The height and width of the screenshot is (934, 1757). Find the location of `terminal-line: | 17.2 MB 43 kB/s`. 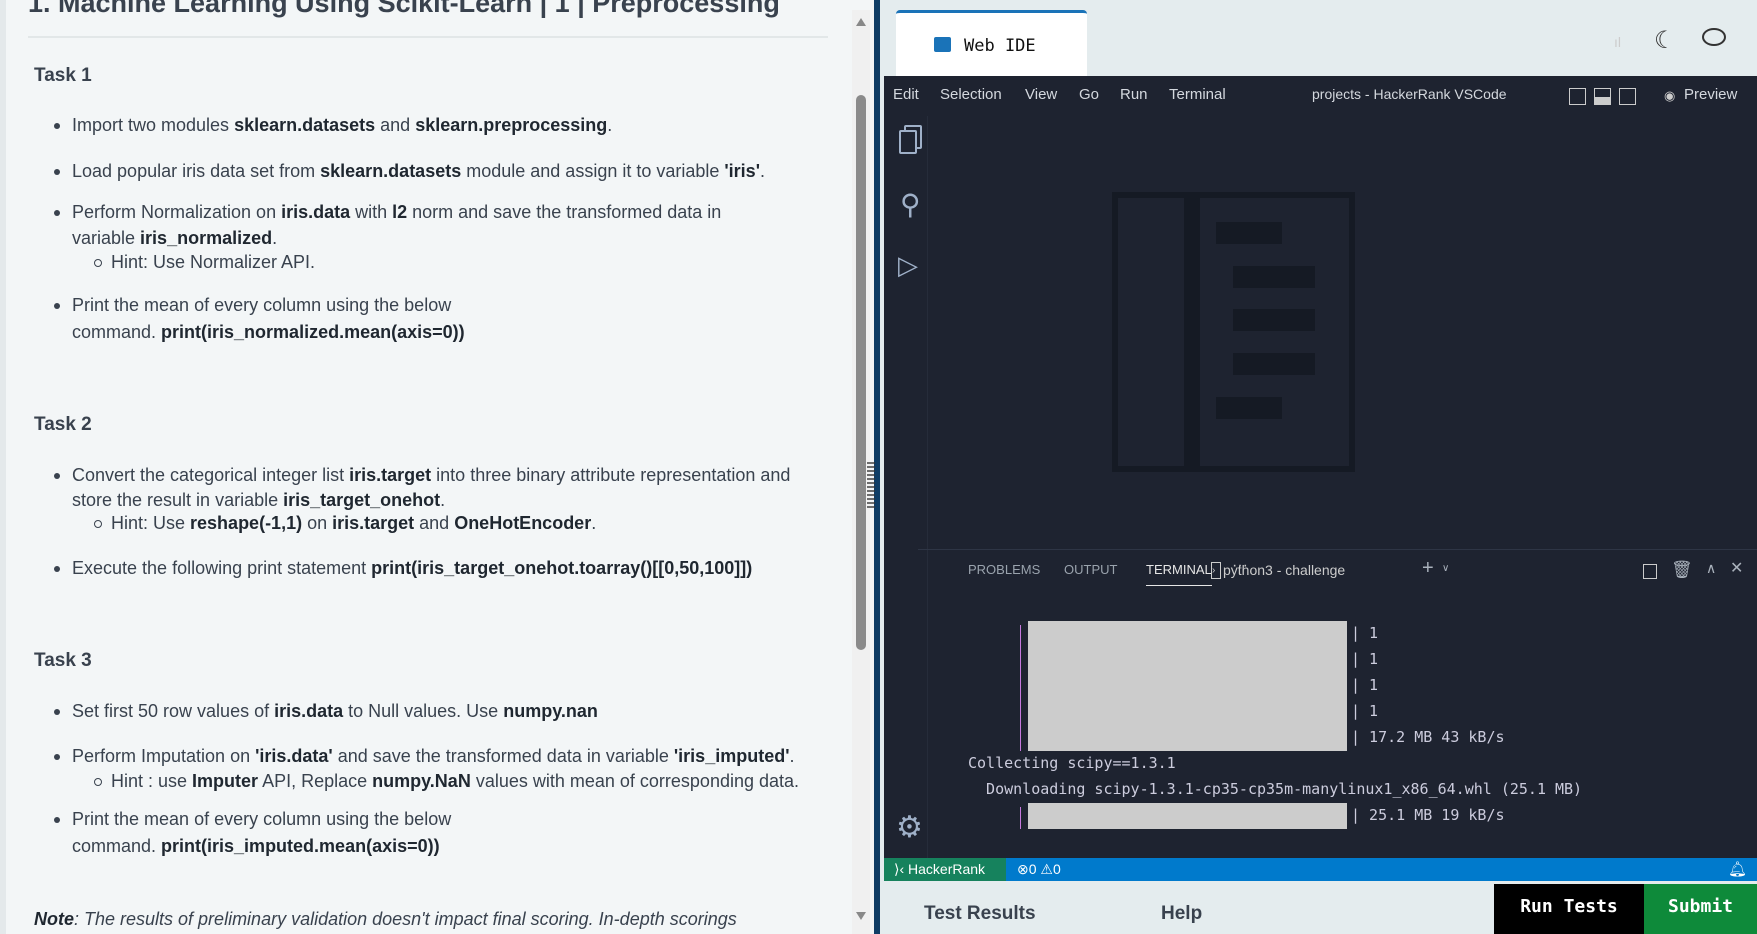

terminal-line: | 17.2 MB 43 kB/s is located at coordinates (1428, 737).